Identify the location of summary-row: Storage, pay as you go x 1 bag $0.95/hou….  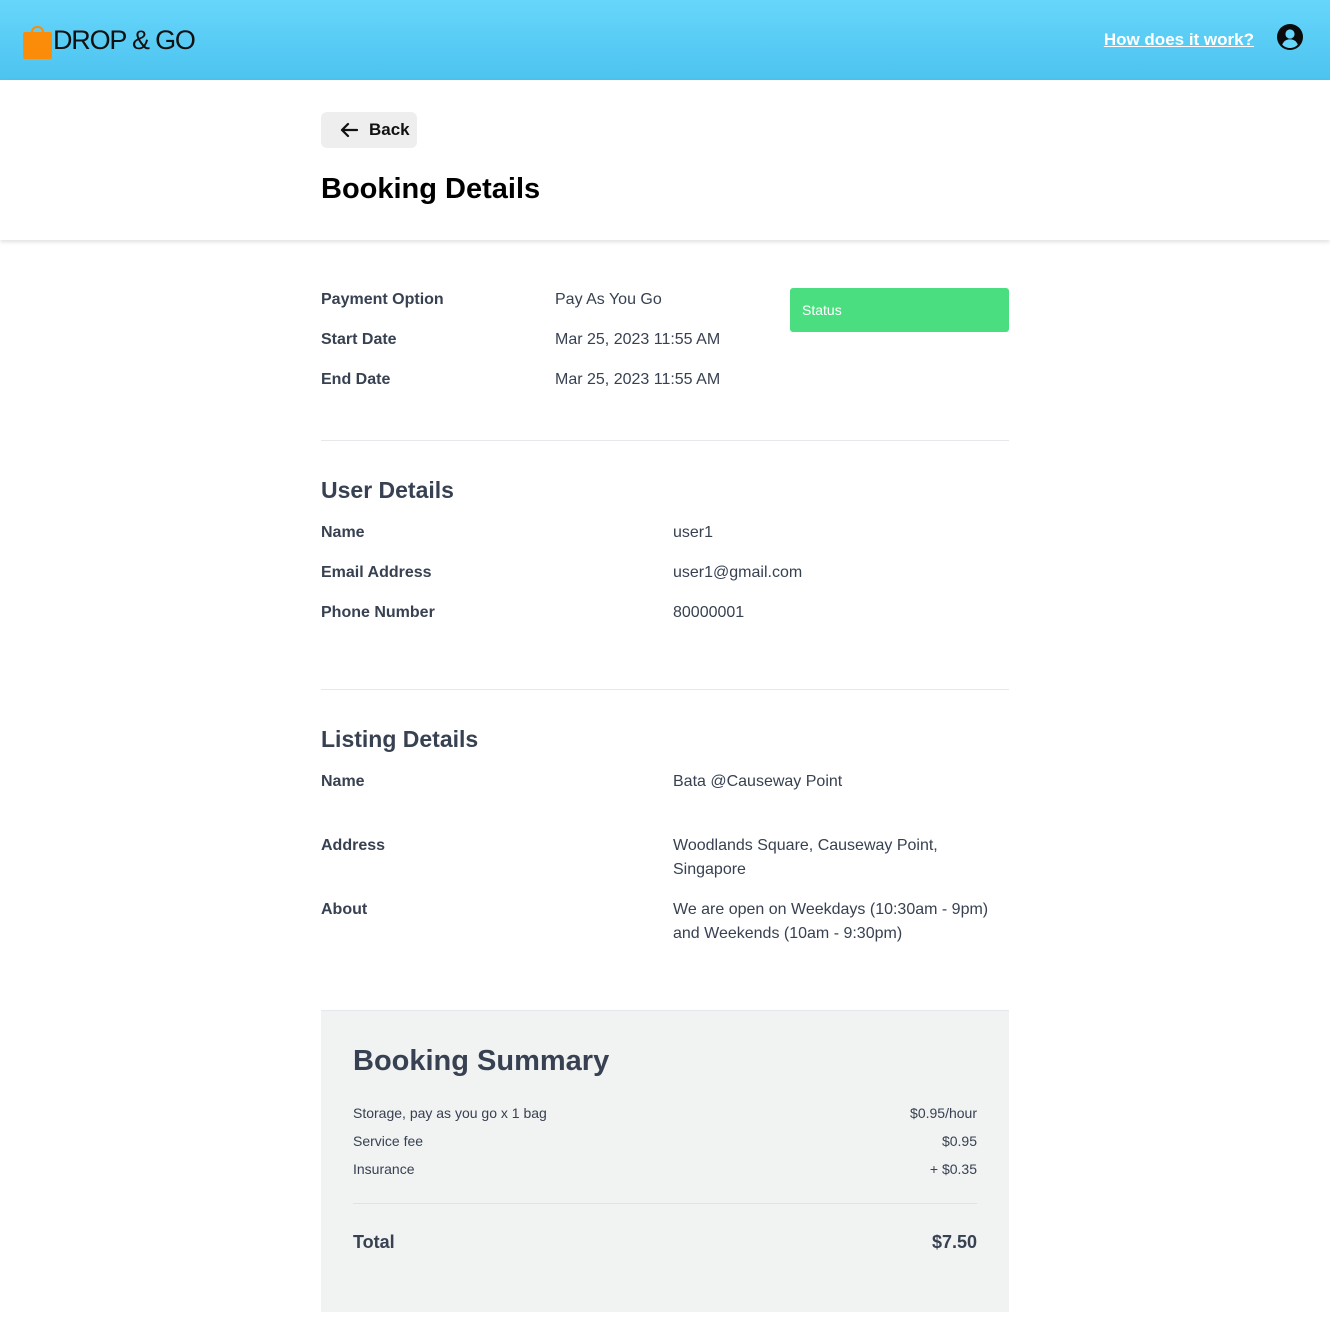
(665, 1113).